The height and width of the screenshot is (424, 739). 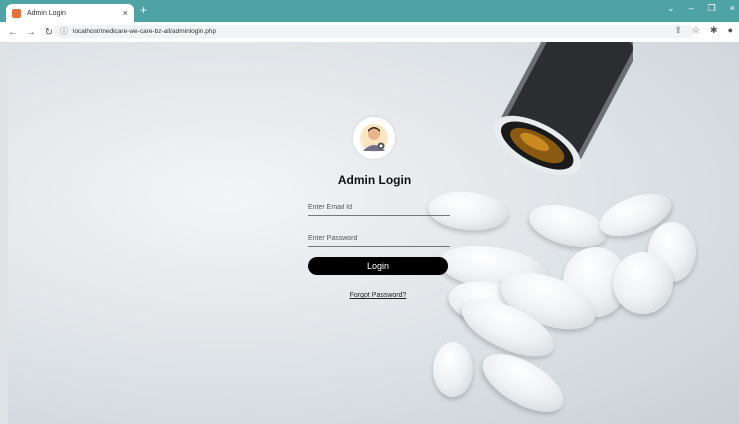 I want to click on tab-search-icon: ⌄, so click(x=671, y=8).